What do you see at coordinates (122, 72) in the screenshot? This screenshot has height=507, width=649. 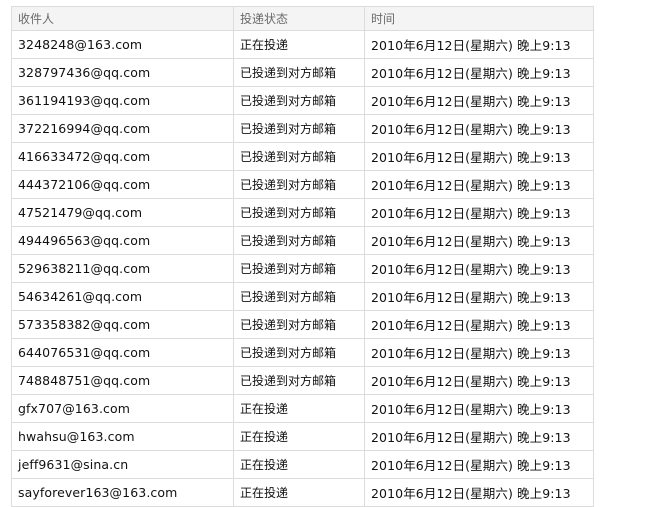 I see `recipient-cell: 328797436@qq.com` at bounding box center [122, 72].